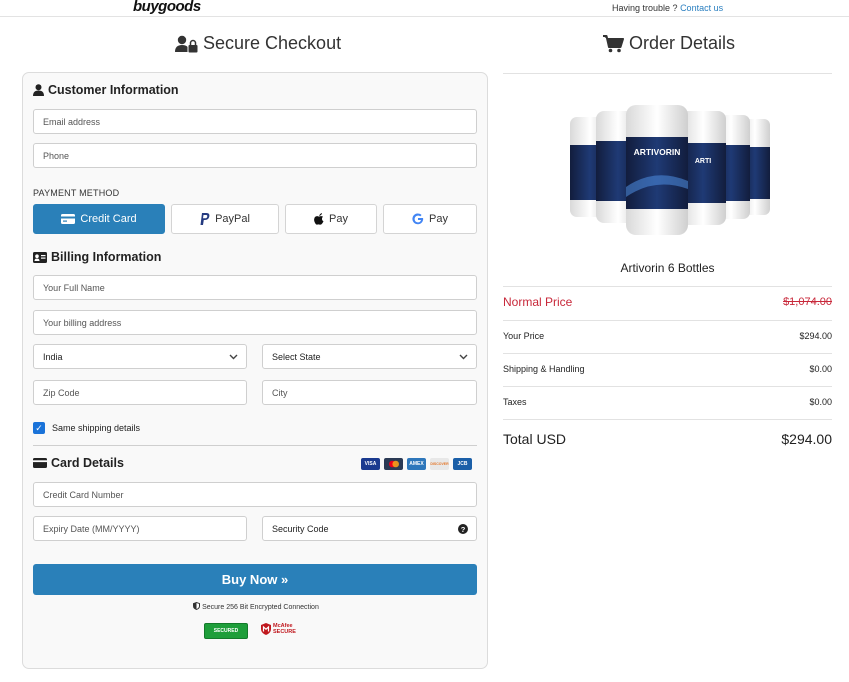 The height and width of the screenshot is (682, 849). What do you see at coordinates (255, 155) in the screenshot?
I see `phone-field: Phone` at bounding box center [255, 155].